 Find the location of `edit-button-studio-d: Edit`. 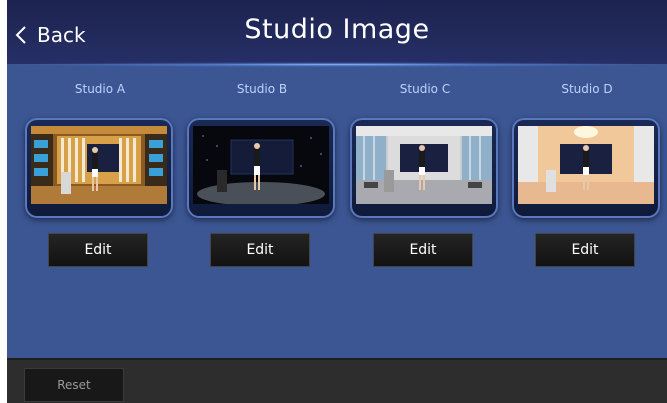

edit-button-studio-d: Edit is located at coordinates (585, 250).